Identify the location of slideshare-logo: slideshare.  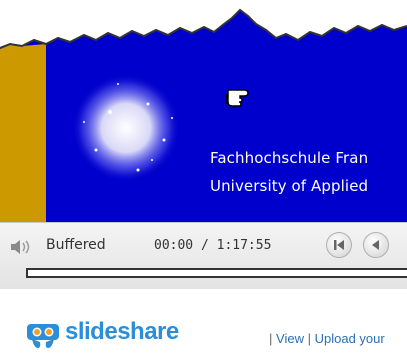
(161, 335).